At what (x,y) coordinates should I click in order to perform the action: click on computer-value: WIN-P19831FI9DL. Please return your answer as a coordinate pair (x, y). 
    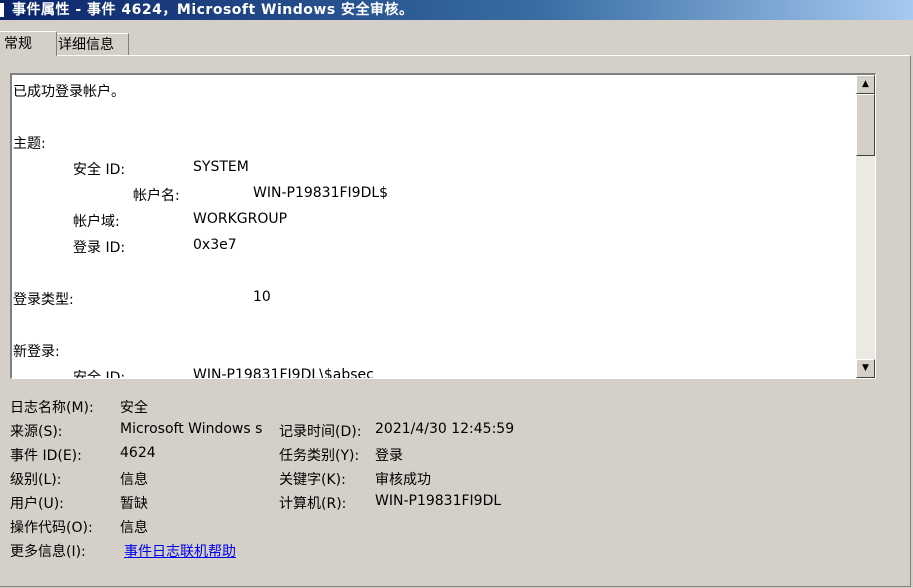
    Looking at the image, I should click on (438, 501).